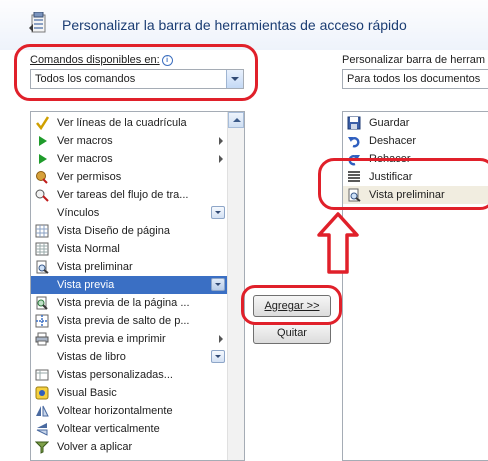 This screenshot has height=461, width=488. Describe the element at coordinates (91, 357) in the screenshot. I see `command-label: Vistas de libro` at that location.